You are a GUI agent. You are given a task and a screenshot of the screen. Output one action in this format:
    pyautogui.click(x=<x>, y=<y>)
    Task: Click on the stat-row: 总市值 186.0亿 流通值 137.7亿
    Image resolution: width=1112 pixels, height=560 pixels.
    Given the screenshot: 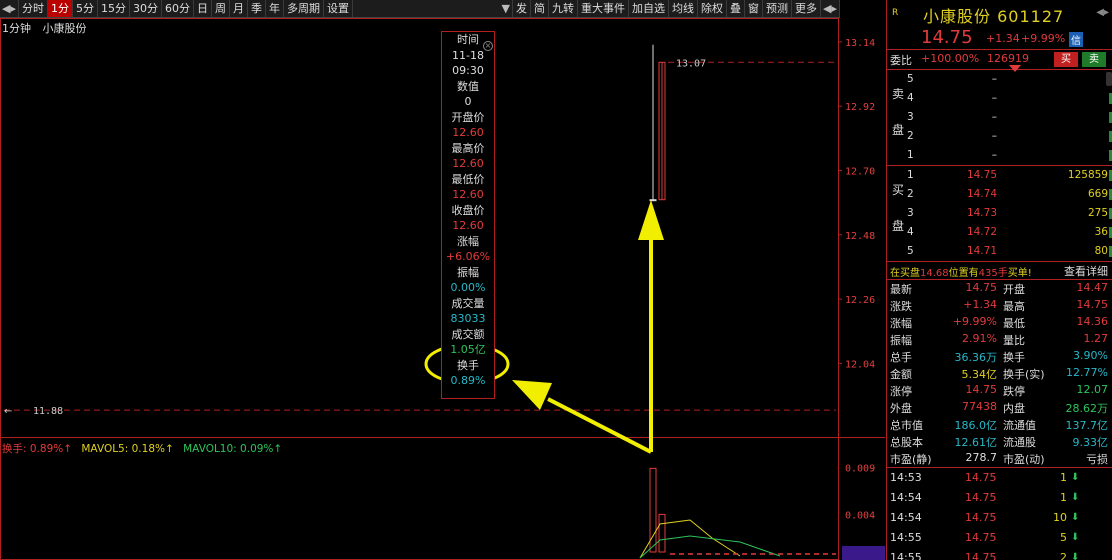 What is the action you would take?
    pyautogui.click(x=999, y=424)
    